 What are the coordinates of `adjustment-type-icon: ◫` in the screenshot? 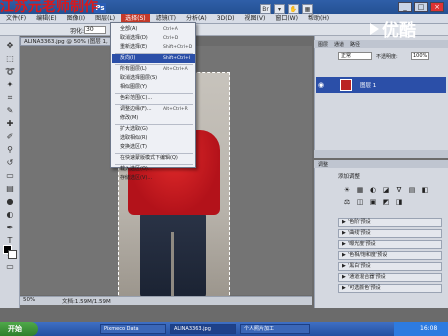 It's located at (360, 202).